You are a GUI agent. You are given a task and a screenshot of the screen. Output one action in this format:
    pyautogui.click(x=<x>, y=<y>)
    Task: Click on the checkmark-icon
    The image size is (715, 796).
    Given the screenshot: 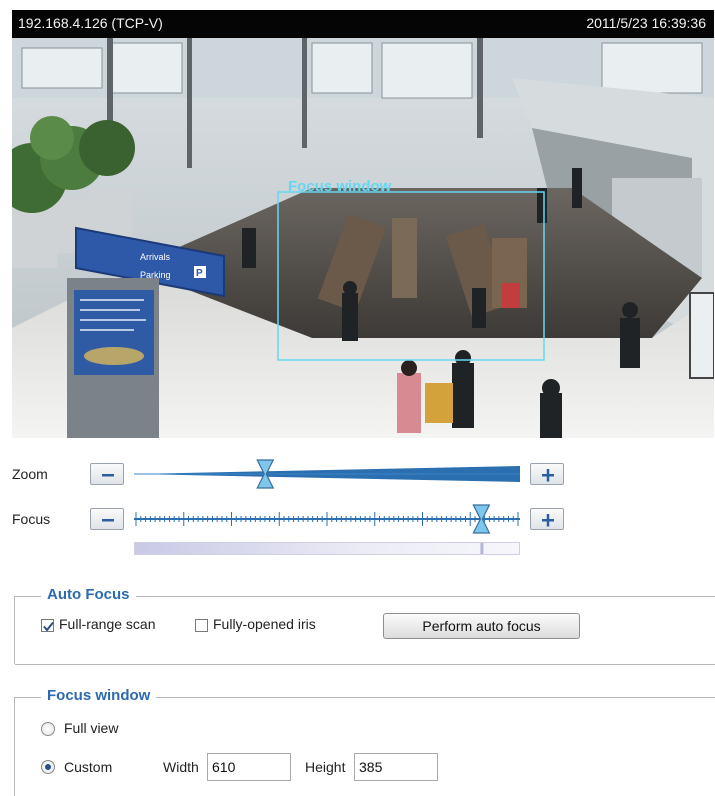 What is the action you would take?
    pyautogui.click(x=48, y=626)
    